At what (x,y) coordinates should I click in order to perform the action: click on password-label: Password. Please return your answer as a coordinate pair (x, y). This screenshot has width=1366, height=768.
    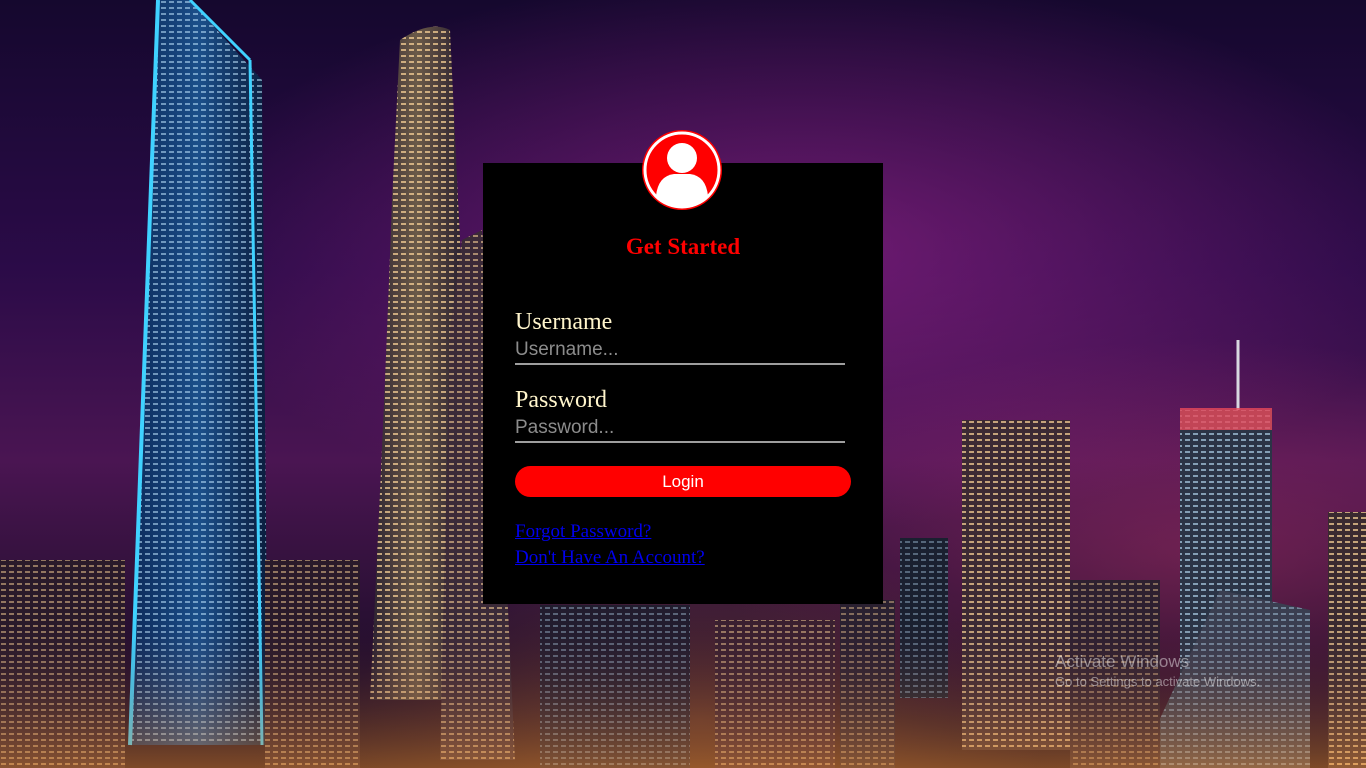
    Looking at the image, I should click on (561, 400).